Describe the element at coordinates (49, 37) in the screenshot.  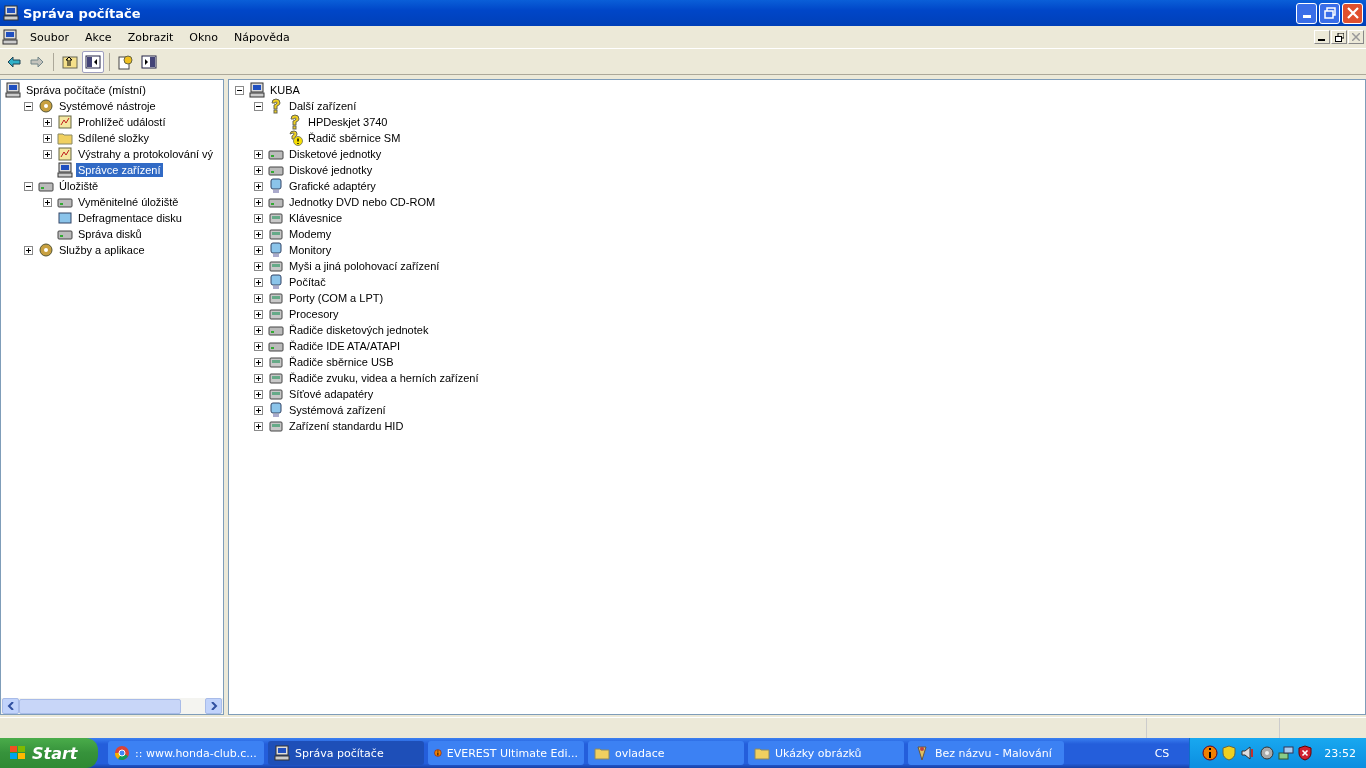
I see `menu-item: Soubor` at that location.